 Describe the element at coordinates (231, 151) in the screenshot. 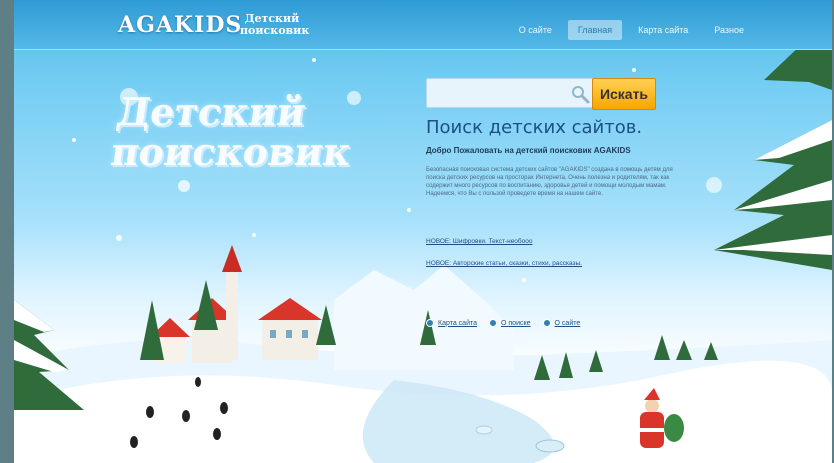

I see `hero-title-line2: поисковик` at that location.